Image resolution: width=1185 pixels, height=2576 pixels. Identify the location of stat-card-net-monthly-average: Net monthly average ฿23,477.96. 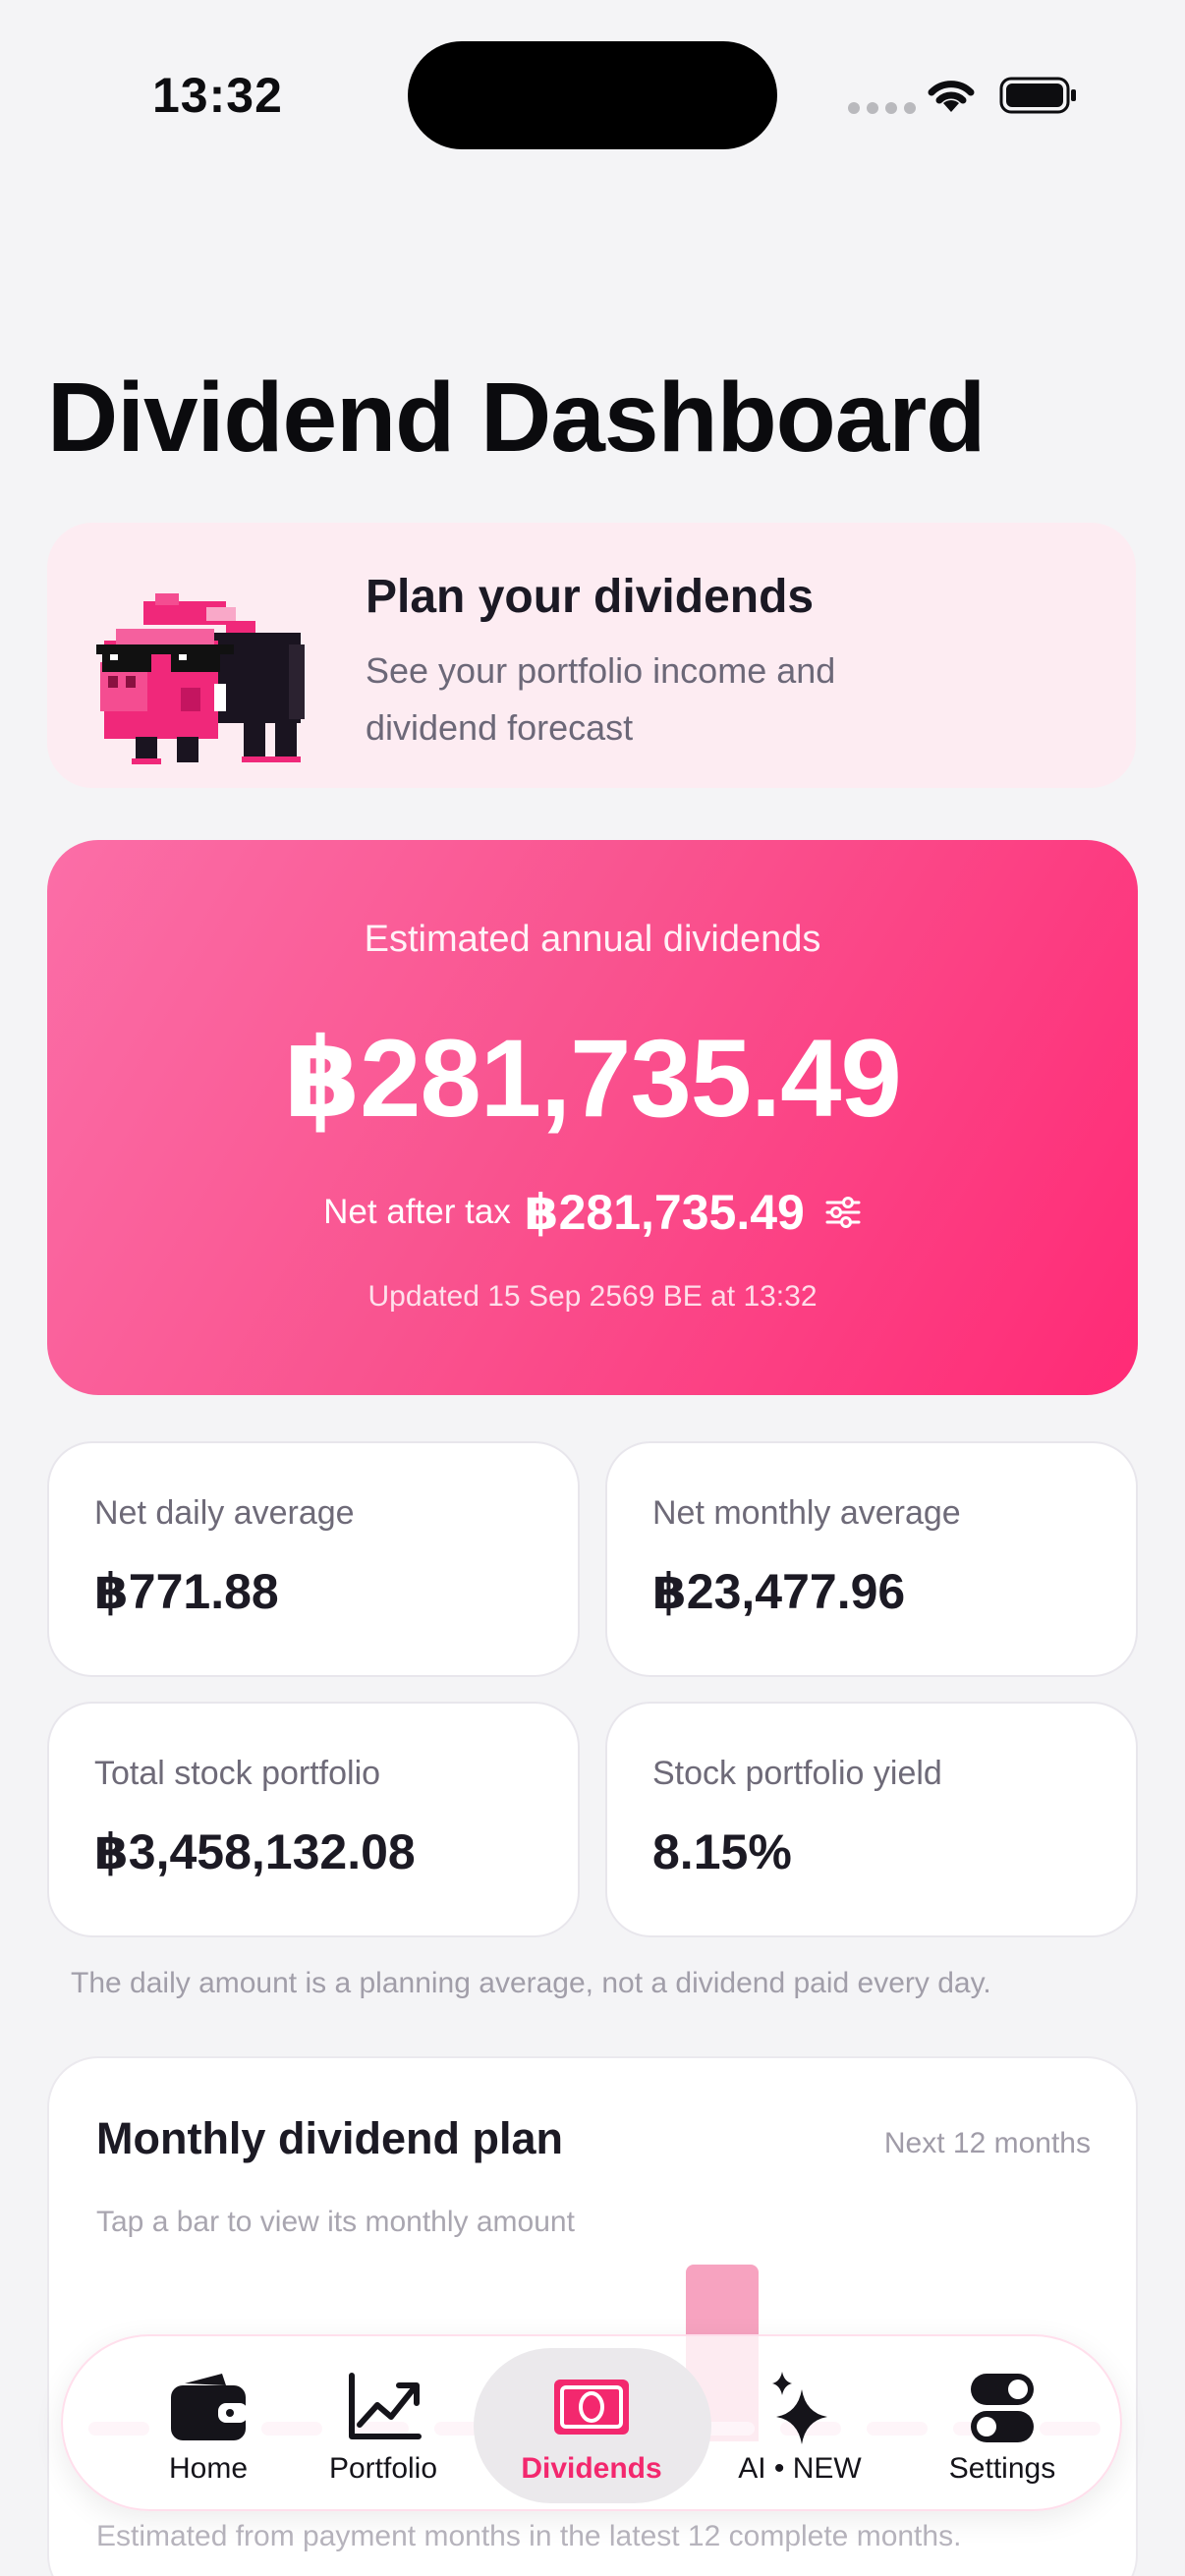
(872, 1559).